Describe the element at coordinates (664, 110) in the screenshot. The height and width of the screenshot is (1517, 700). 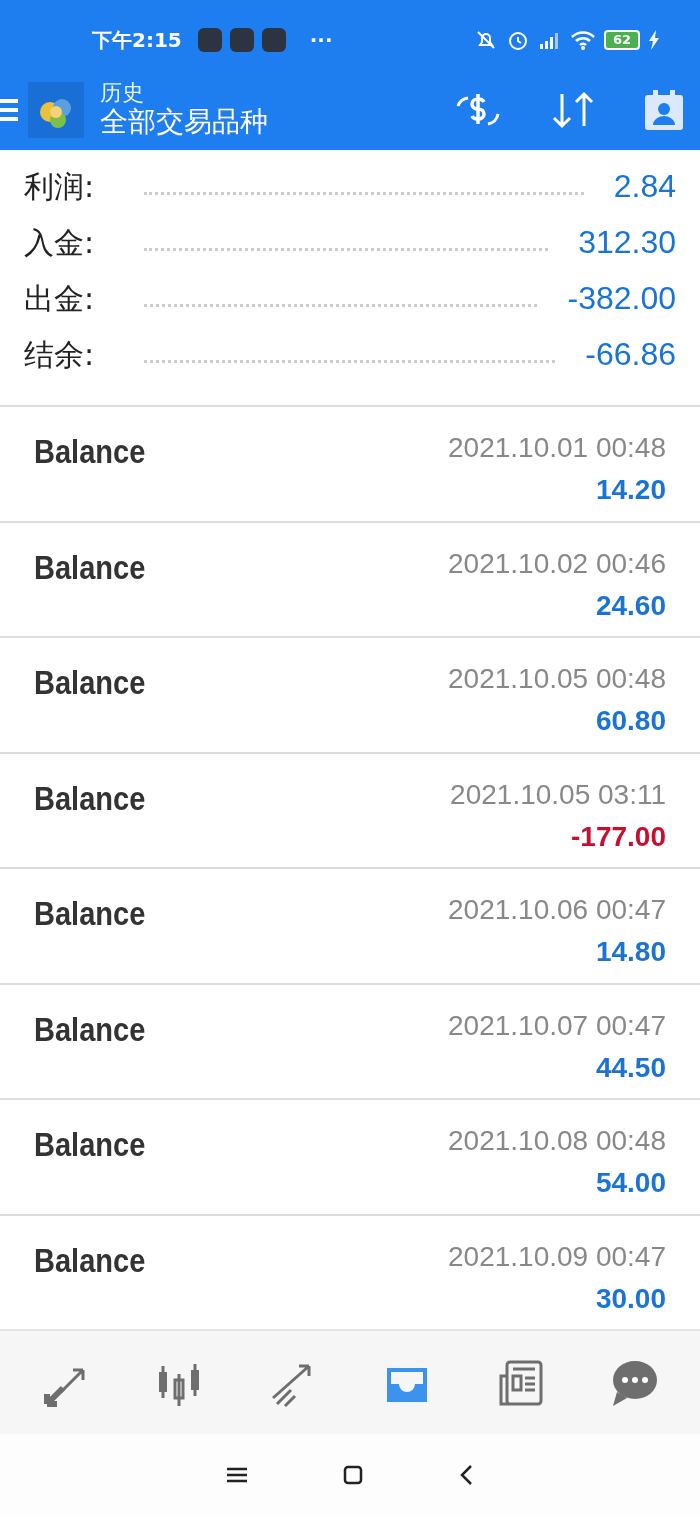
I see `contact-icon` at that location.